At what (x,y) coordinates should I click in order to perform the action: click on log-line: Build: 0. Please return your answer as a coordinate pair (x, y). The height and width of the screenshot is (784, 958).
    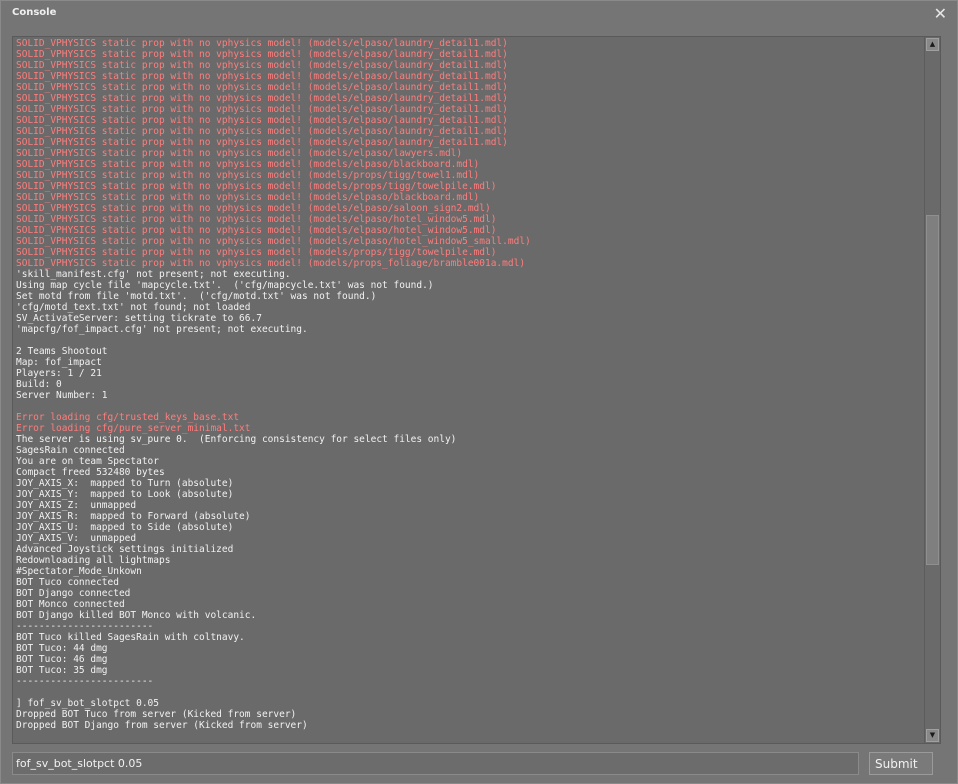
    Looking at the image, I should click on (39, 384).